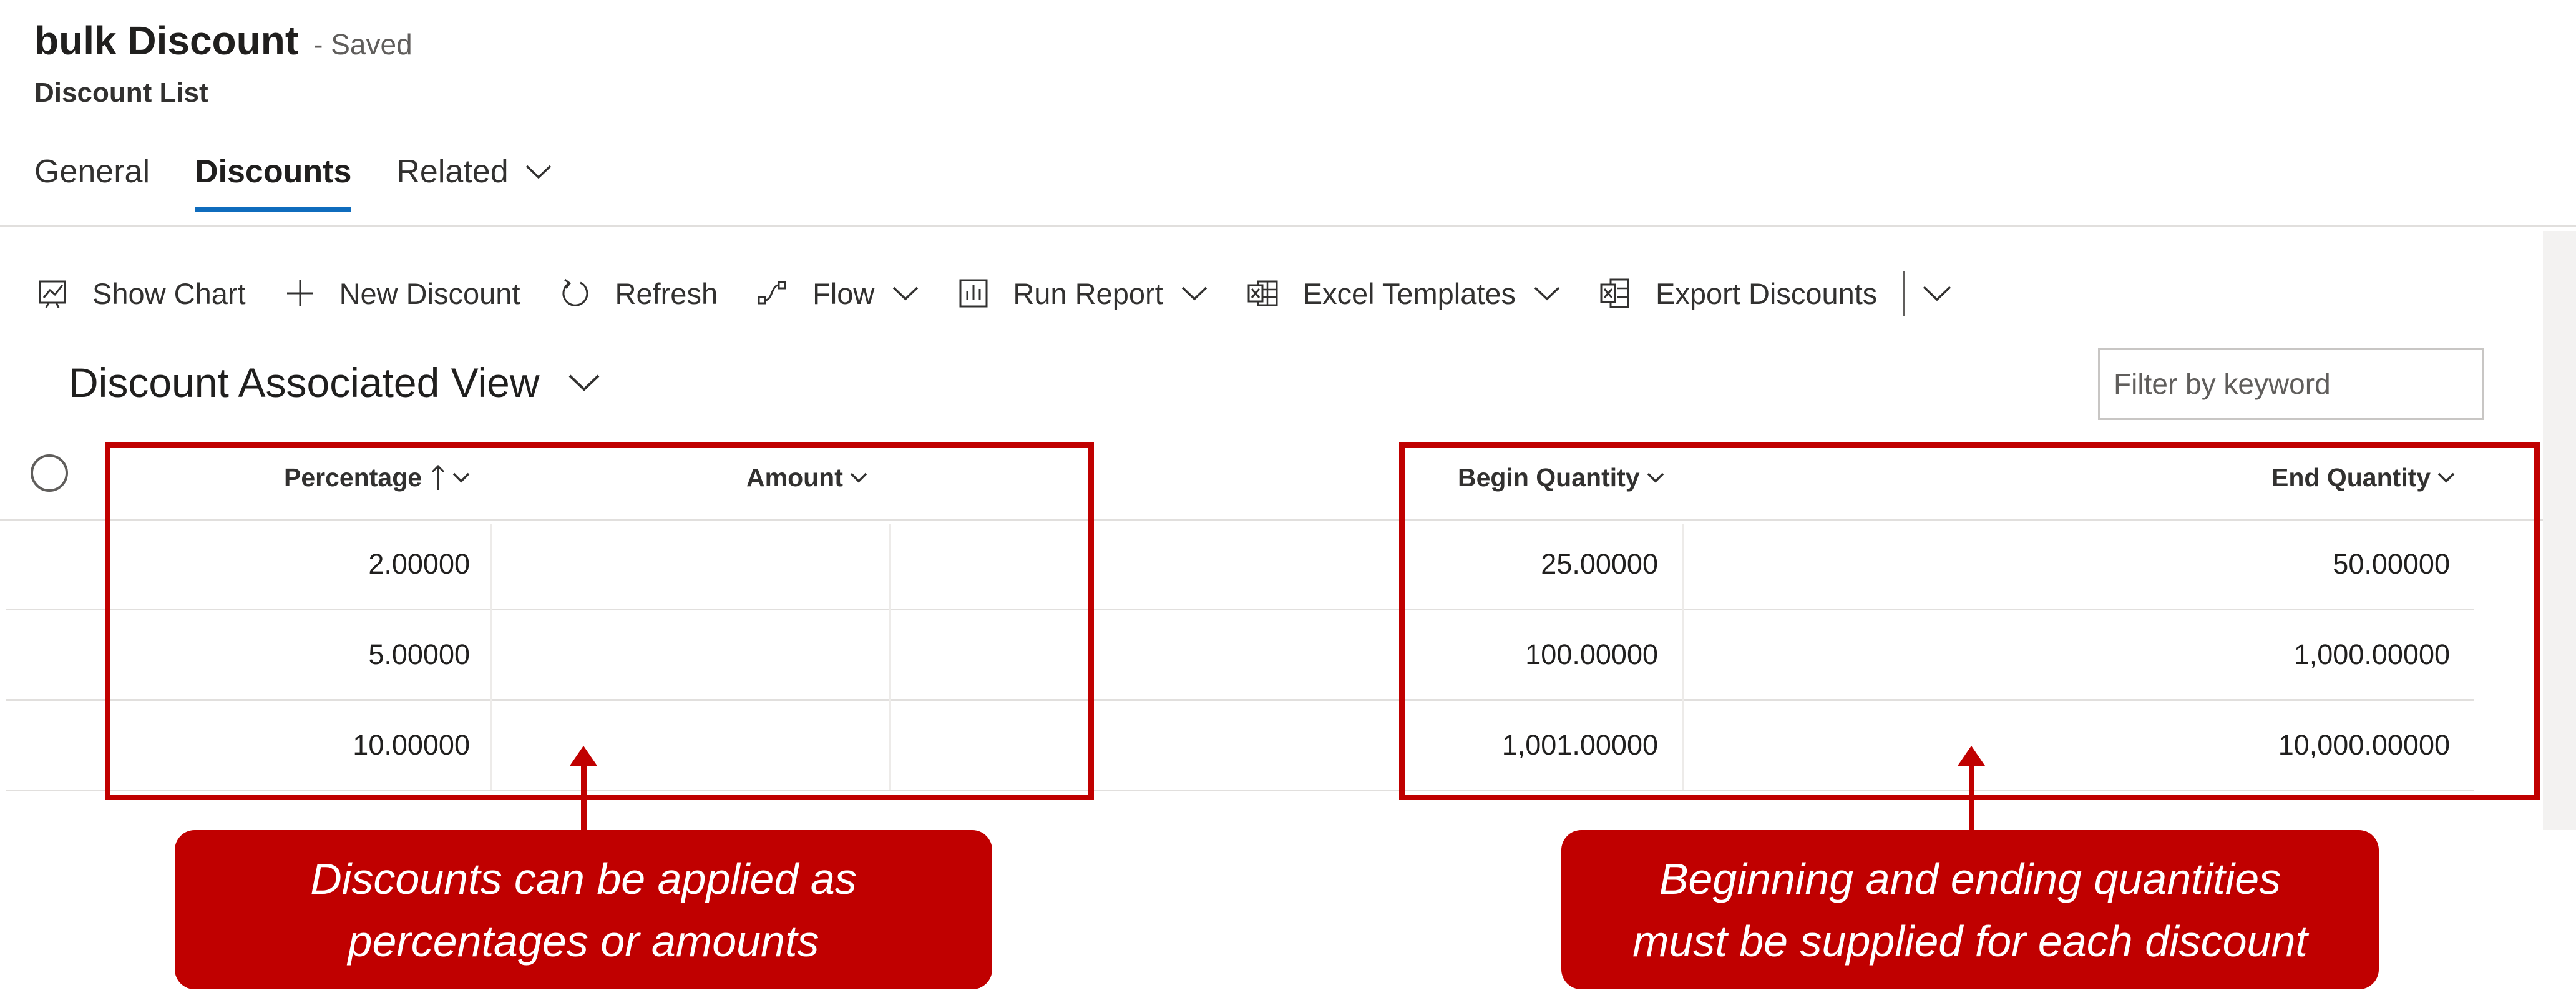  Describe the element at coordinates (1263, 293) in the screenshot. I see `excel-icon` at that location.